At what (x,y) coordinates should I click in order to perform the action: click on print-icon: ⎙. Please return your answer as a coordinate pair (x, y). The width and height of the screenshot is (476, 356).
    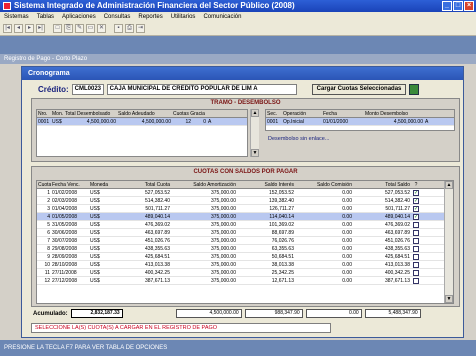
    Looking at the image, I should click on (129, 28).